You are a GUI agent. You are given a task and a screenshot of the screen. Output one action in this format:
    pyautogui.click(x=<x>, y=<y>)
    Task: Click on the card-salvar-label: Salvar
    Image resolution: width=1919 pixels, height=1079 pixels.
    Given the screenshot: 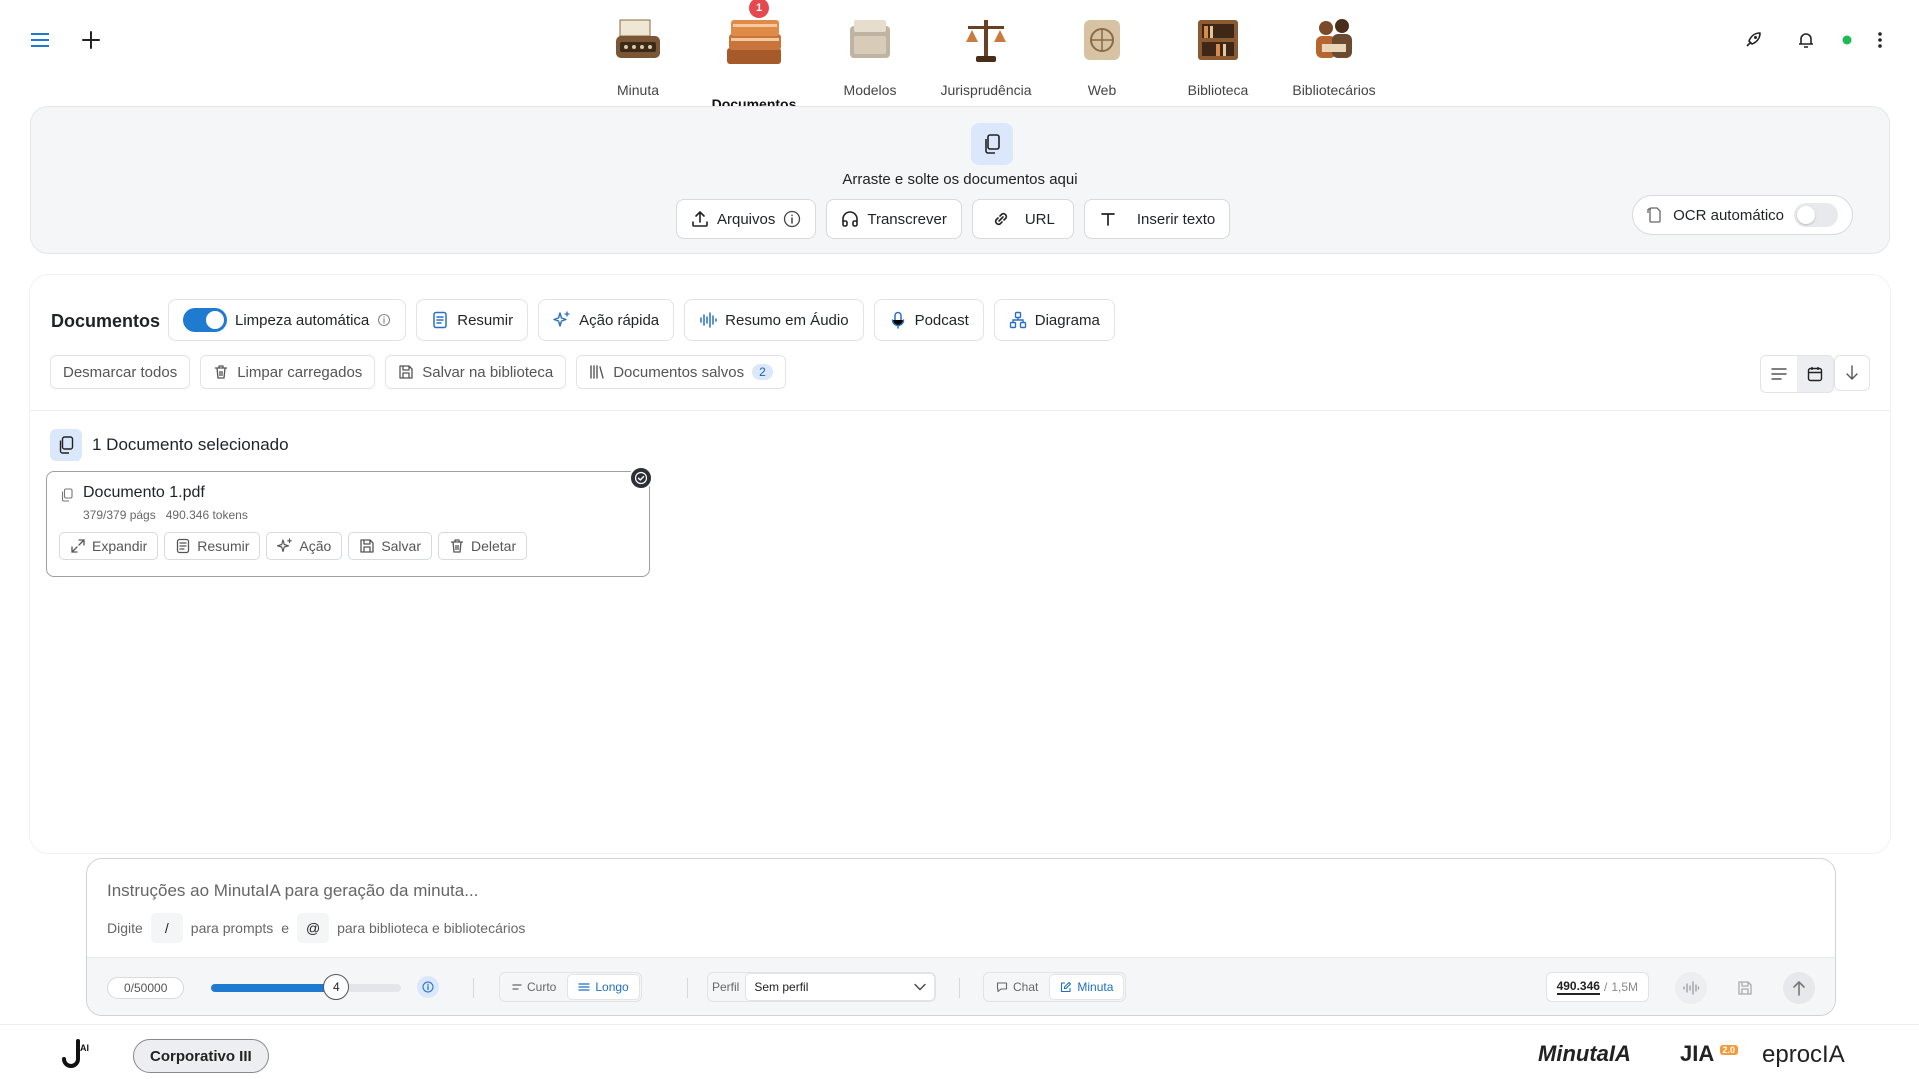 What is the action you would take?
    pyautogui.click(x=401, y=546)
    